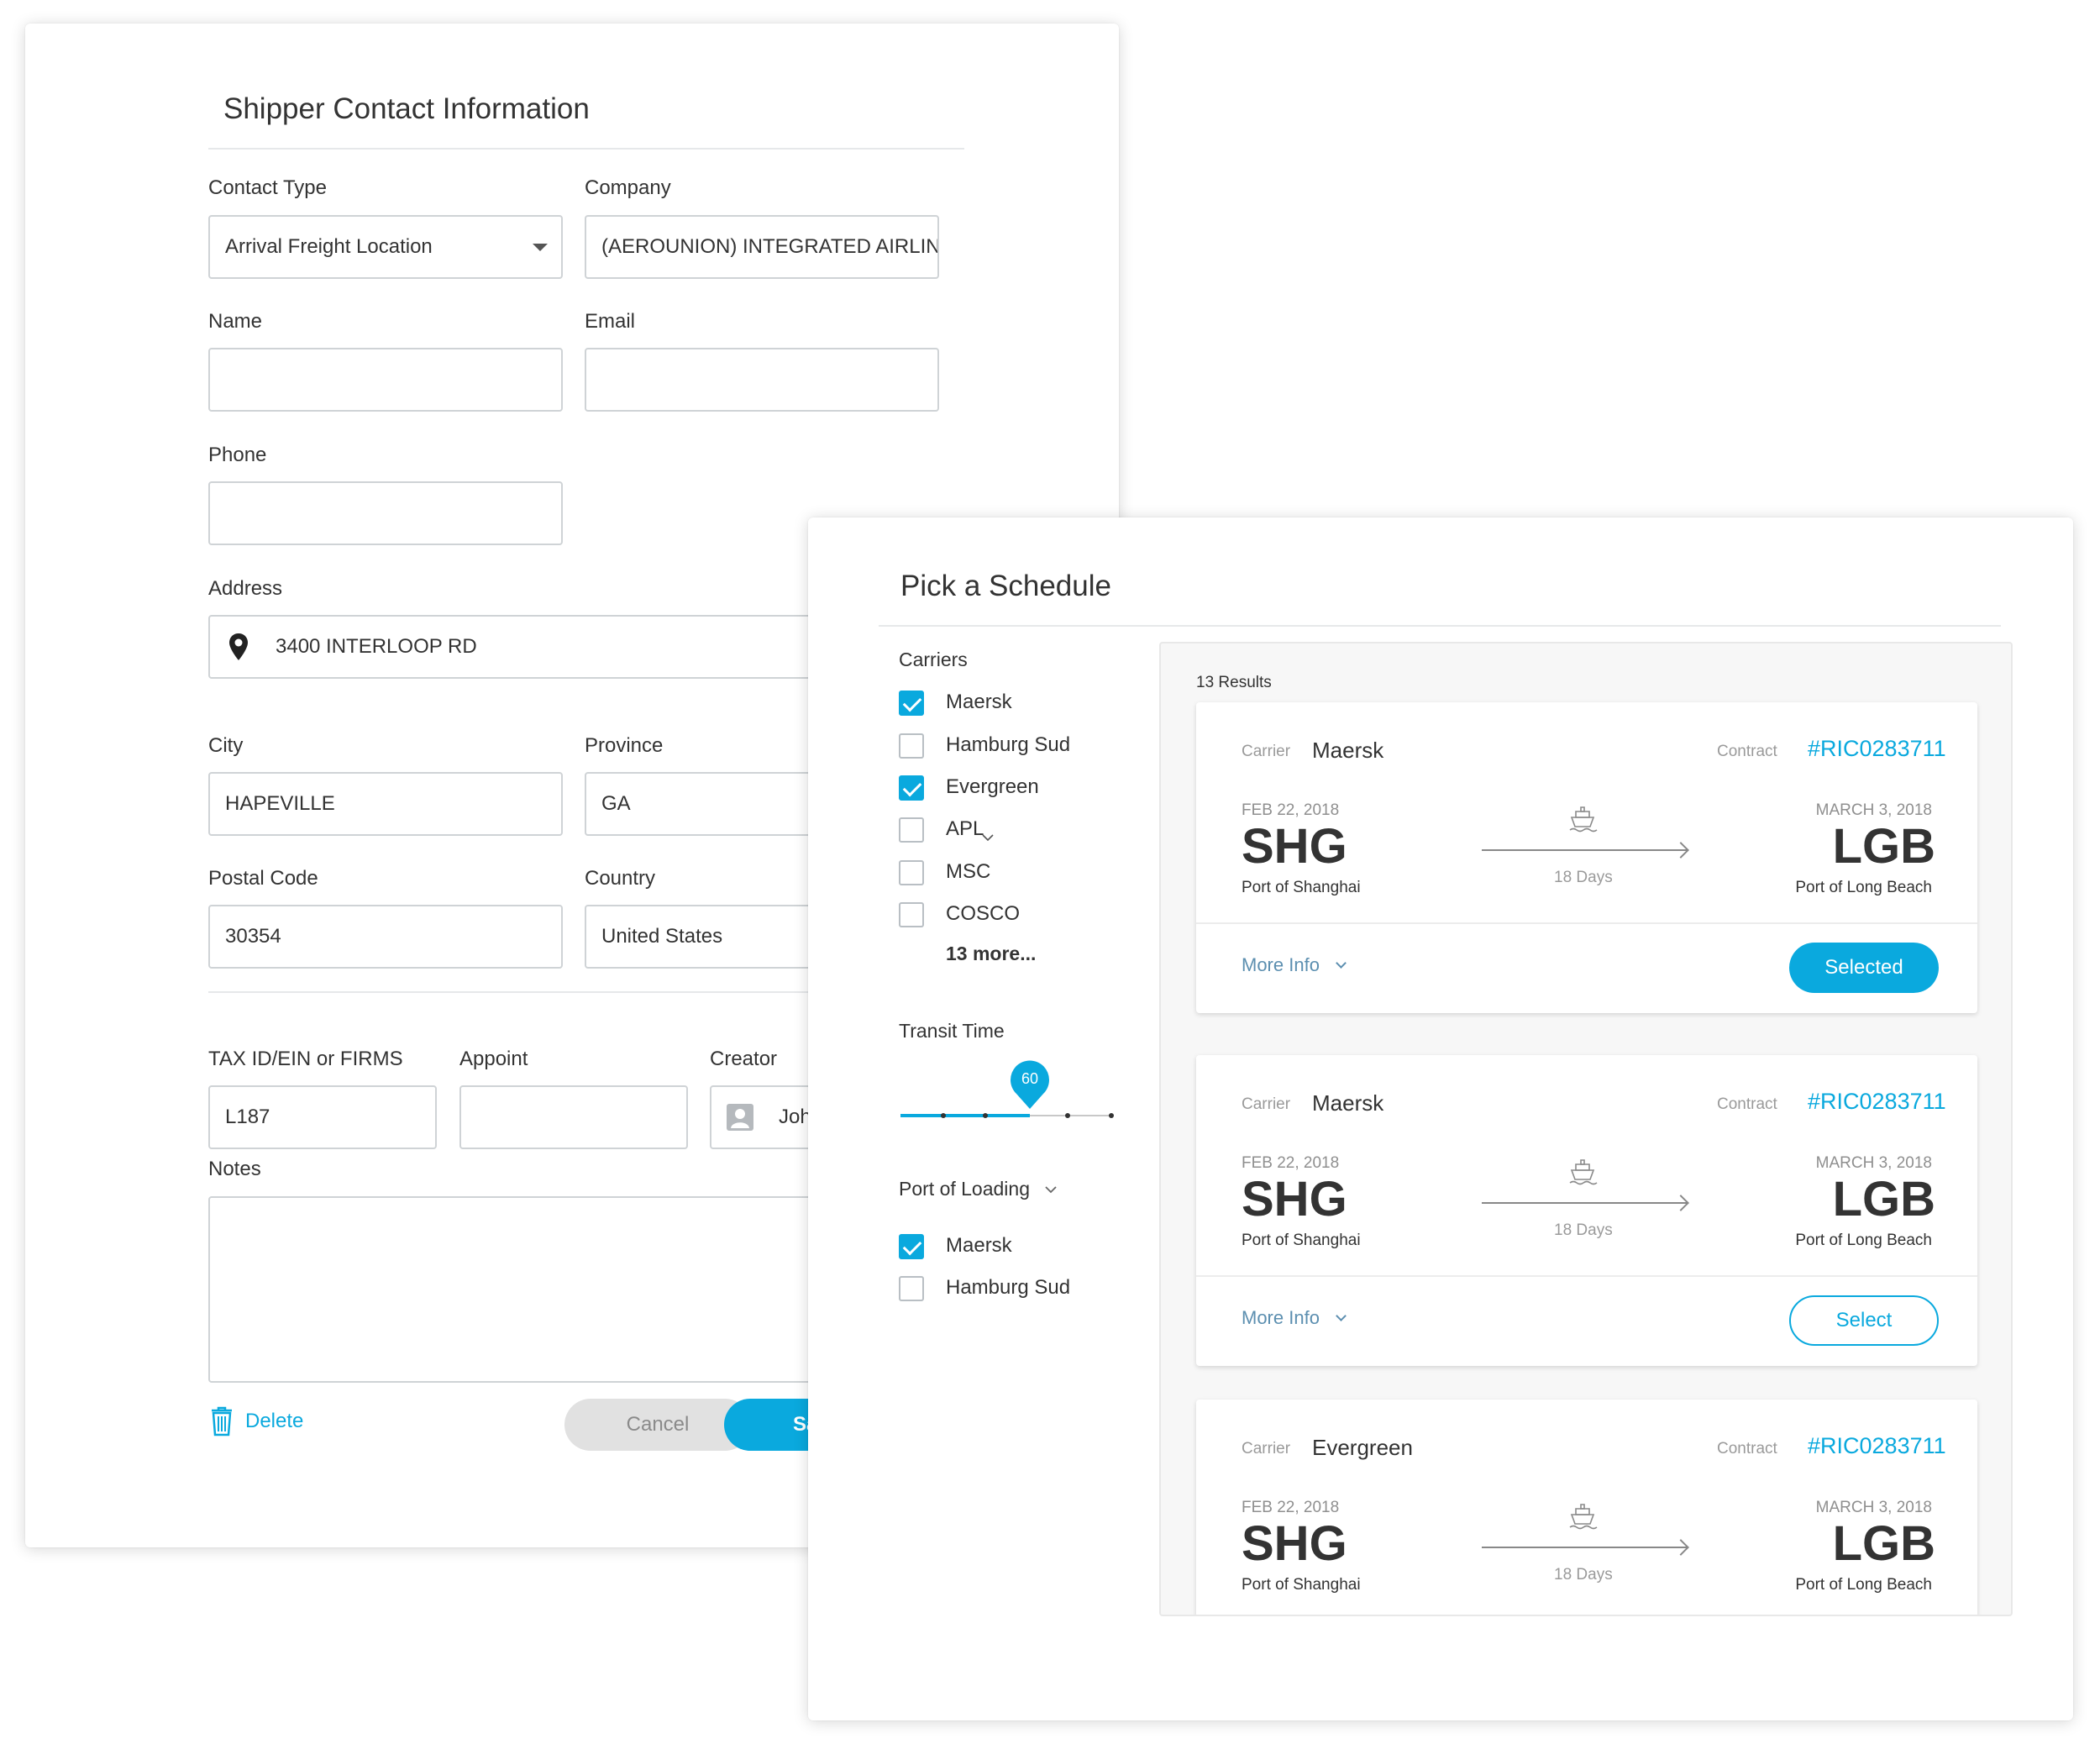 The image size is (2100, 1749). I want to click on location-pin-icon, so click(238, 646).